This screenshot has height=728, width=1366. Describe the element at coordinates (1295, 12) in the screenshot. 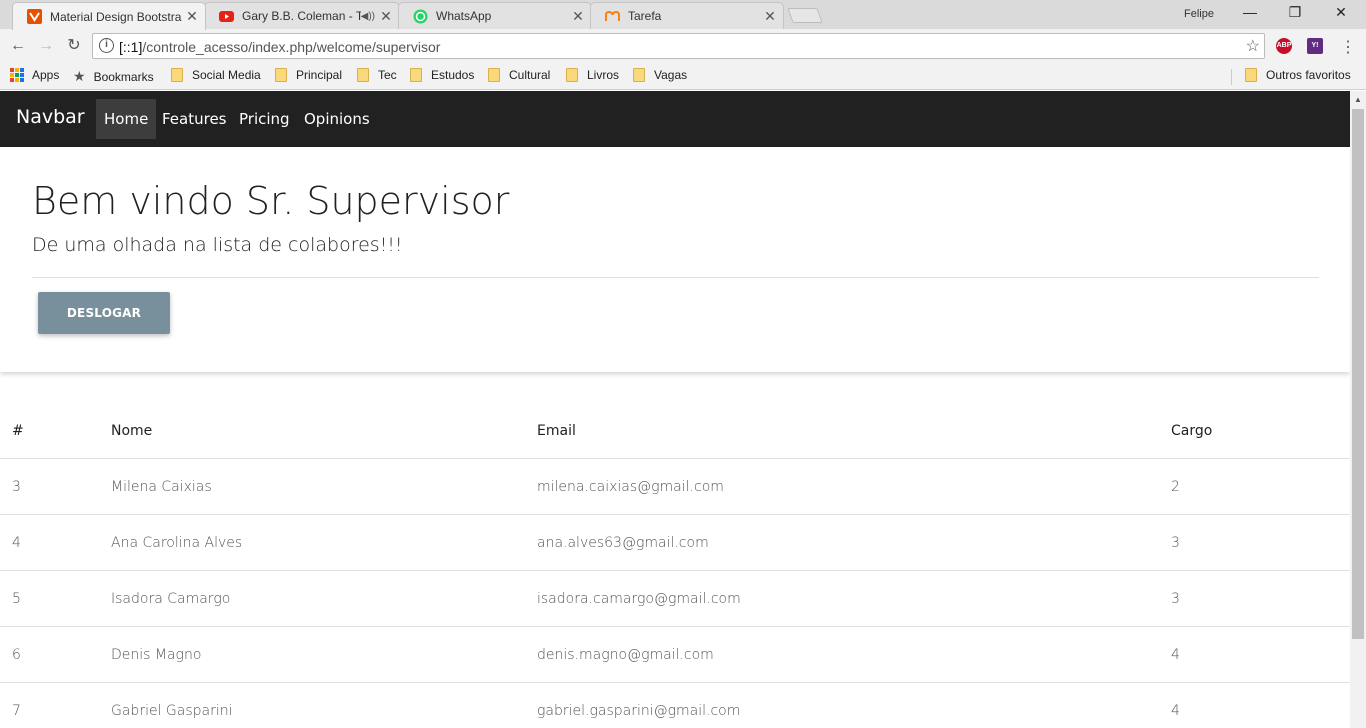

I see `restore-icon: ❐` at that location.